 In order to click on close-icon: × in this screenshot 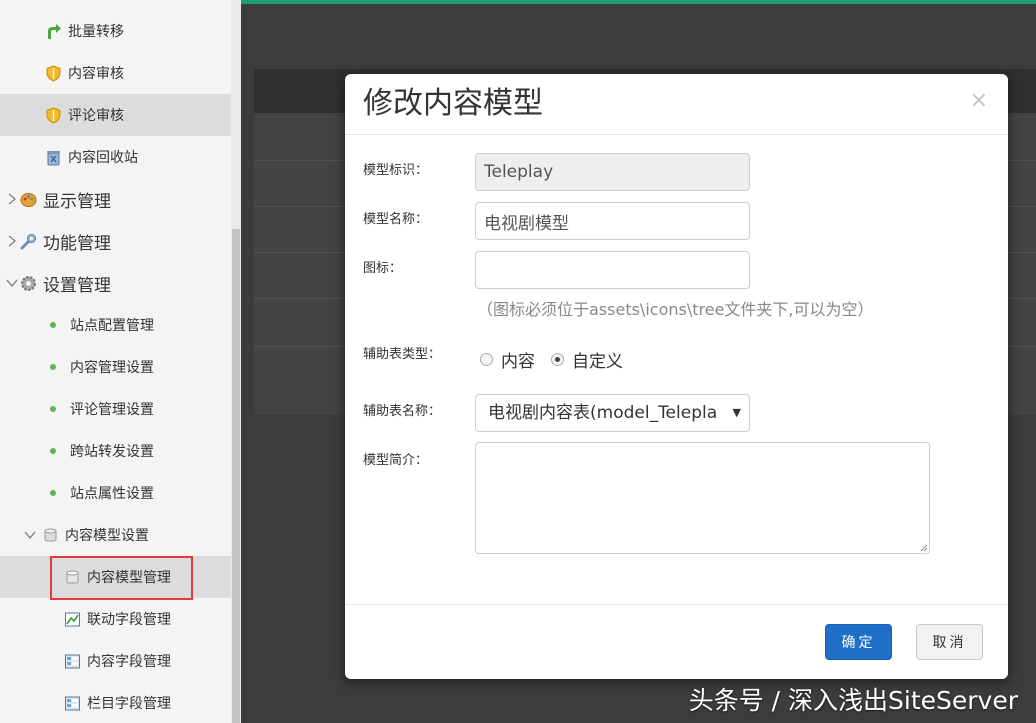, I will do `click(979, 101)`.